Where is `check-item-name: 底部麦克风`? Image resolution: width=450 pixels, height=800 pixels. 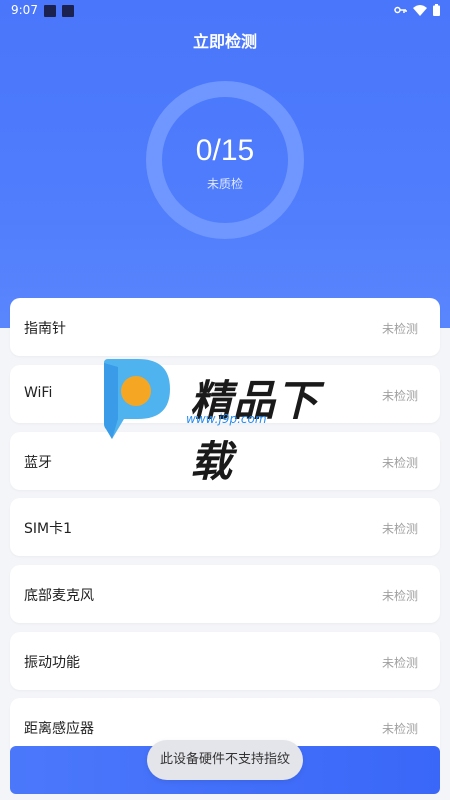 check-item-name: 底部麦克风 is located at coordinates (59, 596).